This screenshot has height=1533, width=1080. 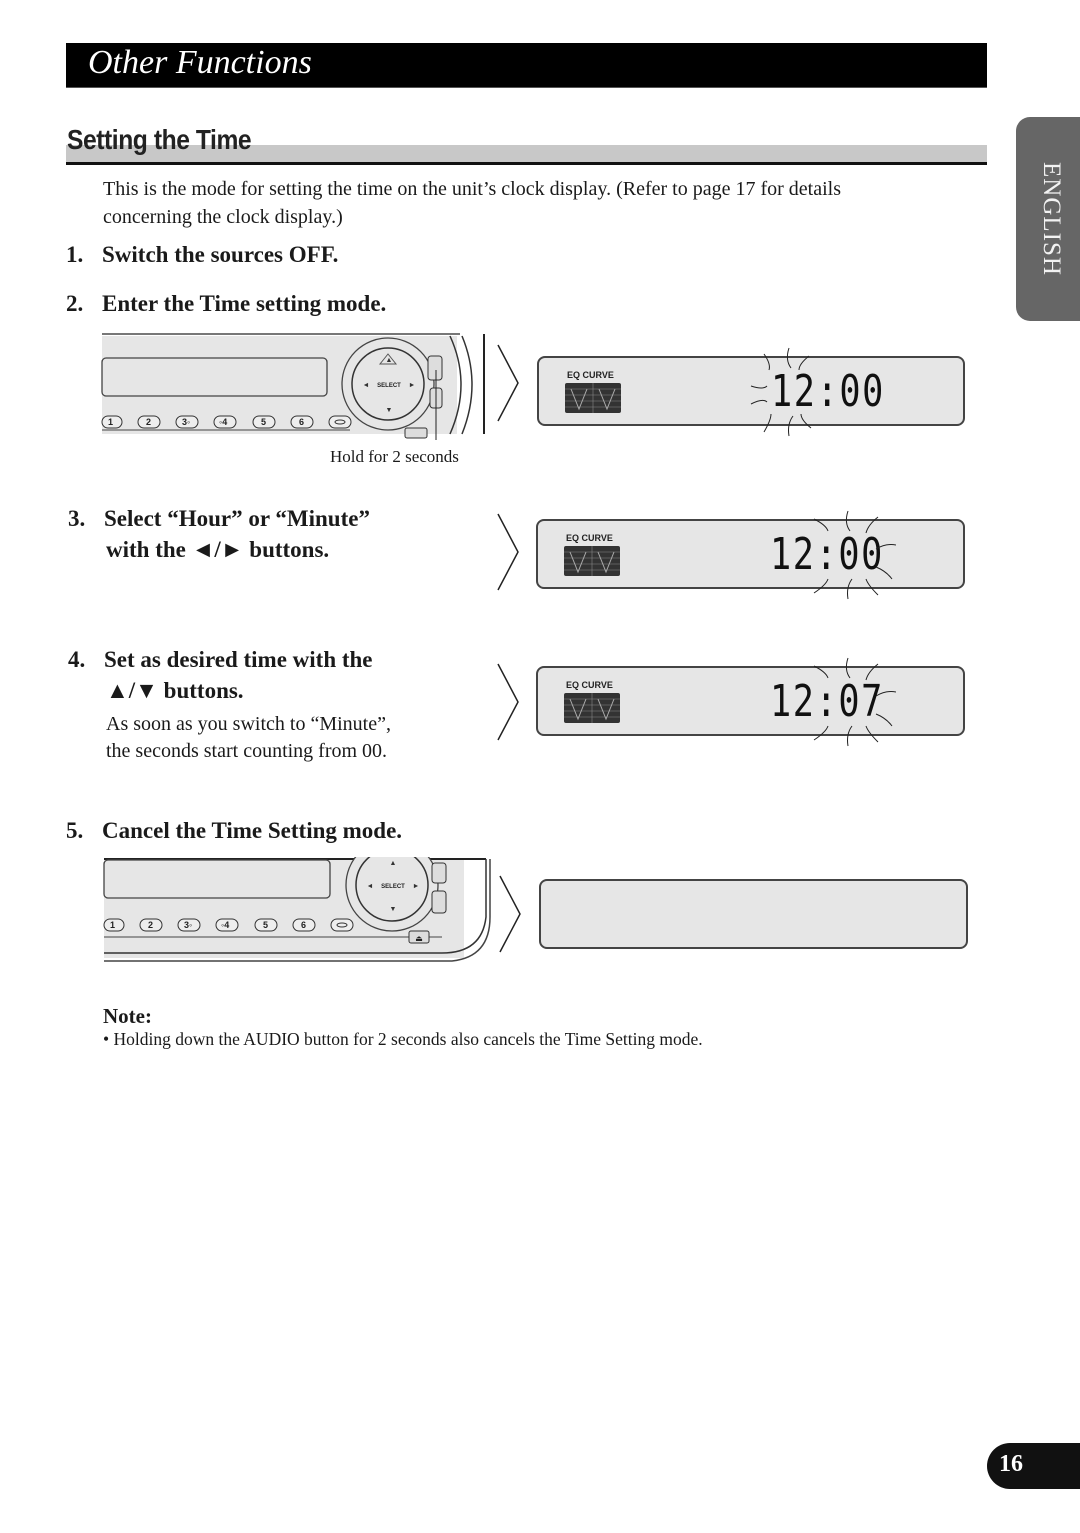 What do you see at coordinates (753, 914) in the screenshot?
I see `lcd-display-blank` at bounding box center [753, 914].